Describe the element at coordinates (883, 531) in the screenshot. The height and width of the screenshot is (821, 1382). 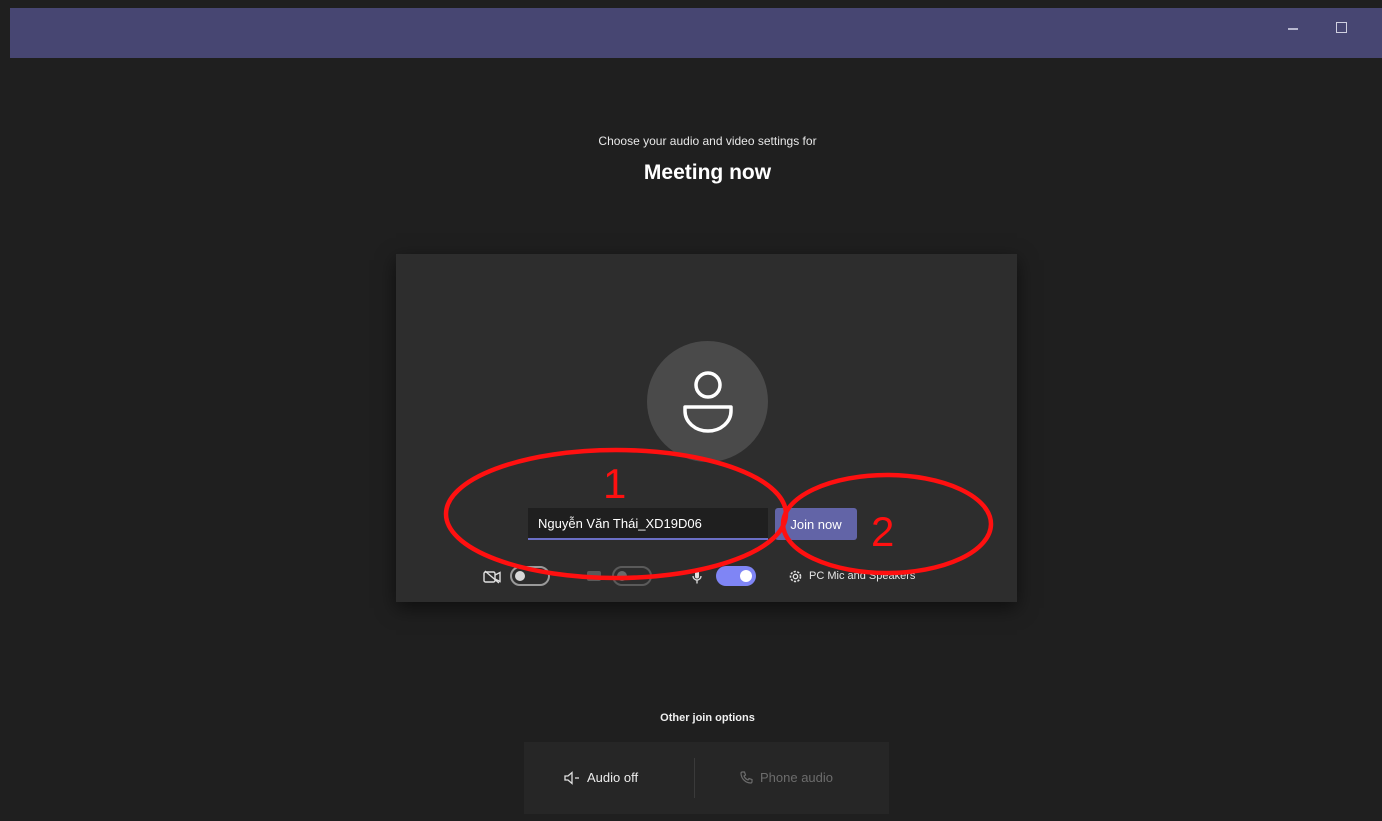
I see `annotation-marker-2: 2` at that location.